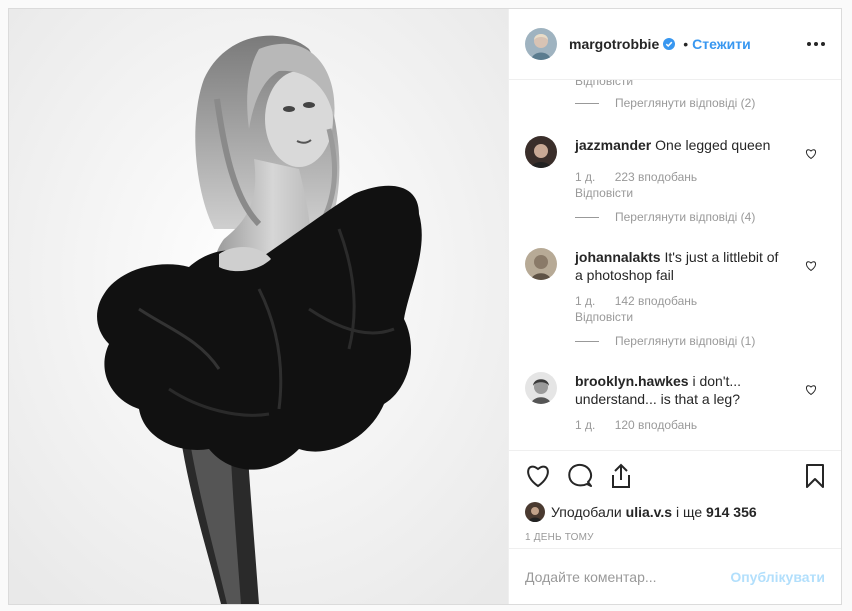 Image resolution: width=852 pixels, height=611 pixels. What do you see at coordinates (656, 425) in the screenshot?
I see `comment-likes: 120 вподобань` at bounding box center [656, 425].